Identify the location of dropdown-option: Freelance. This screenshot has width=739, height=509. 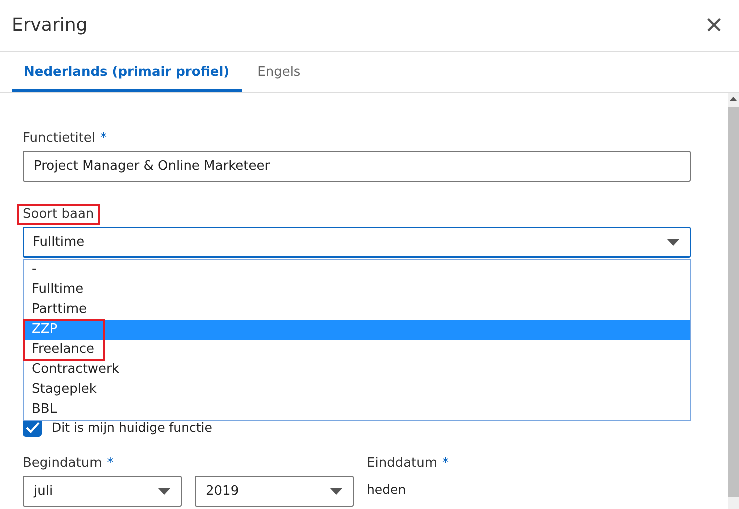
(357, 350).